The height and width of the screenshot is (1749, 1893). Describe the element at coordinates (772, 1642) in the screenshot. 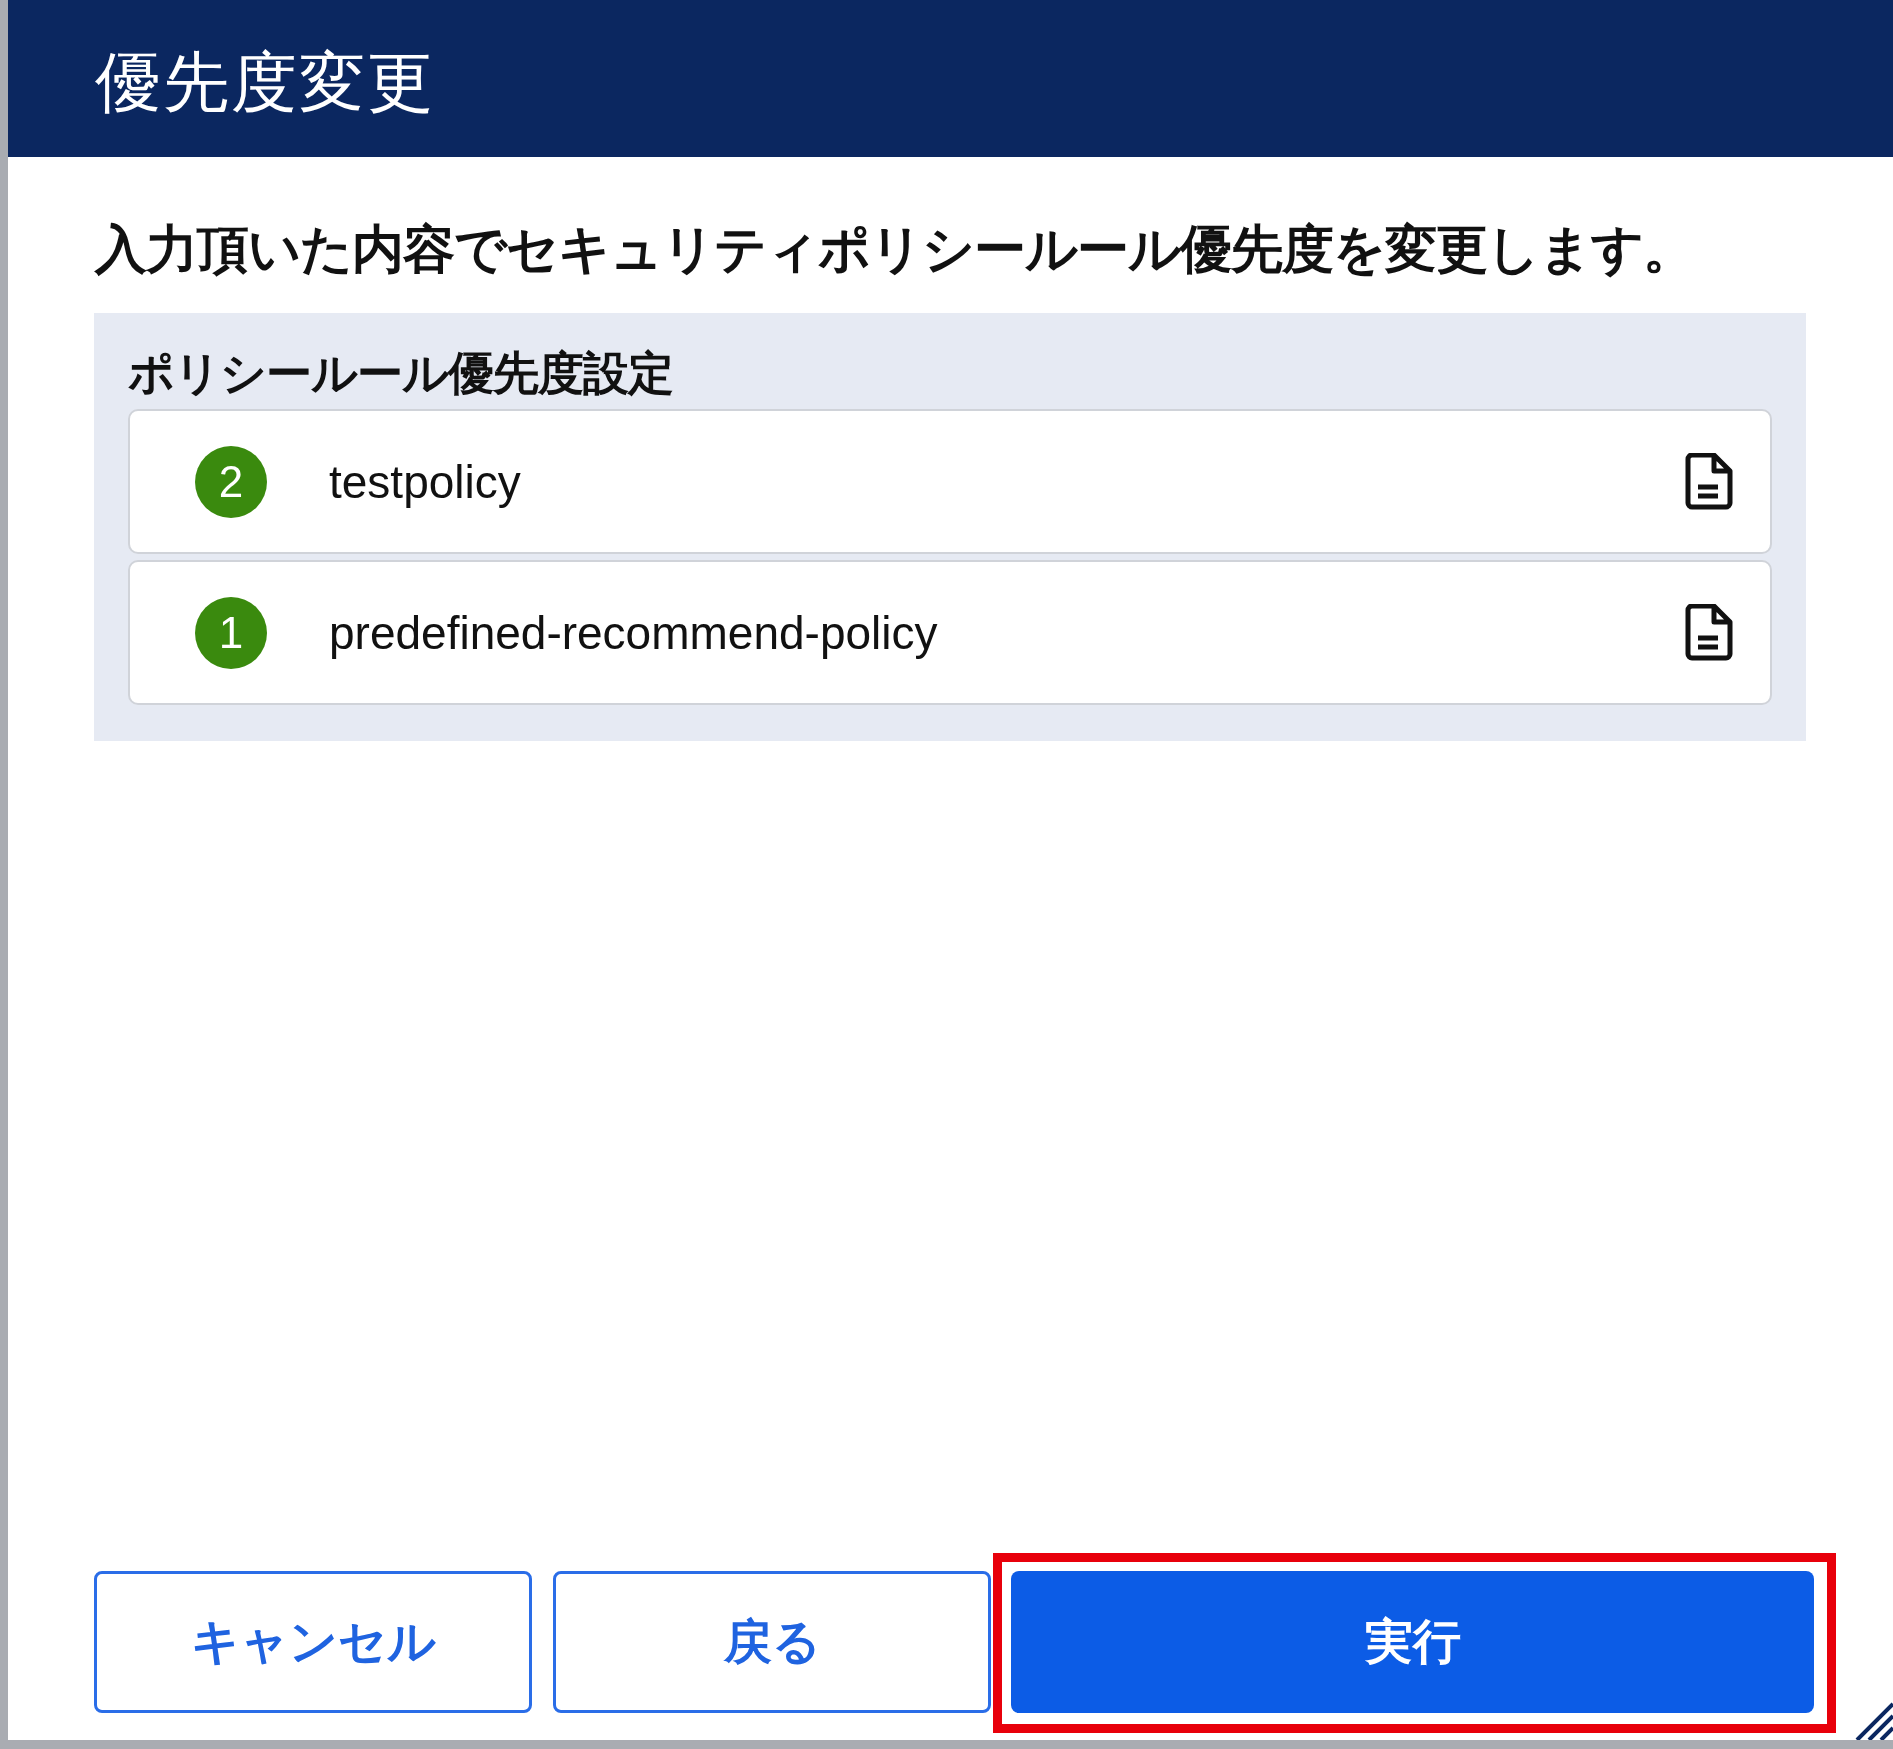

I see `dialog-button: 戻る` at that location.